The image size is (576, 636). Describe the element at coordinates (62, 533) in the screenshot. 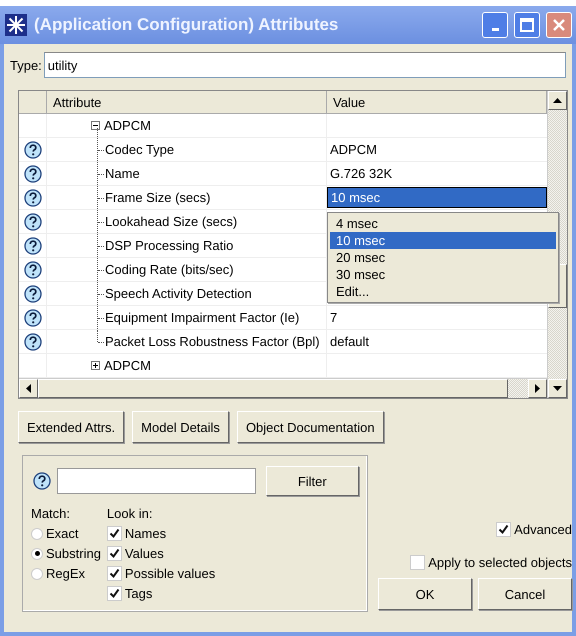

I see `radio-label: Exact` at that location.